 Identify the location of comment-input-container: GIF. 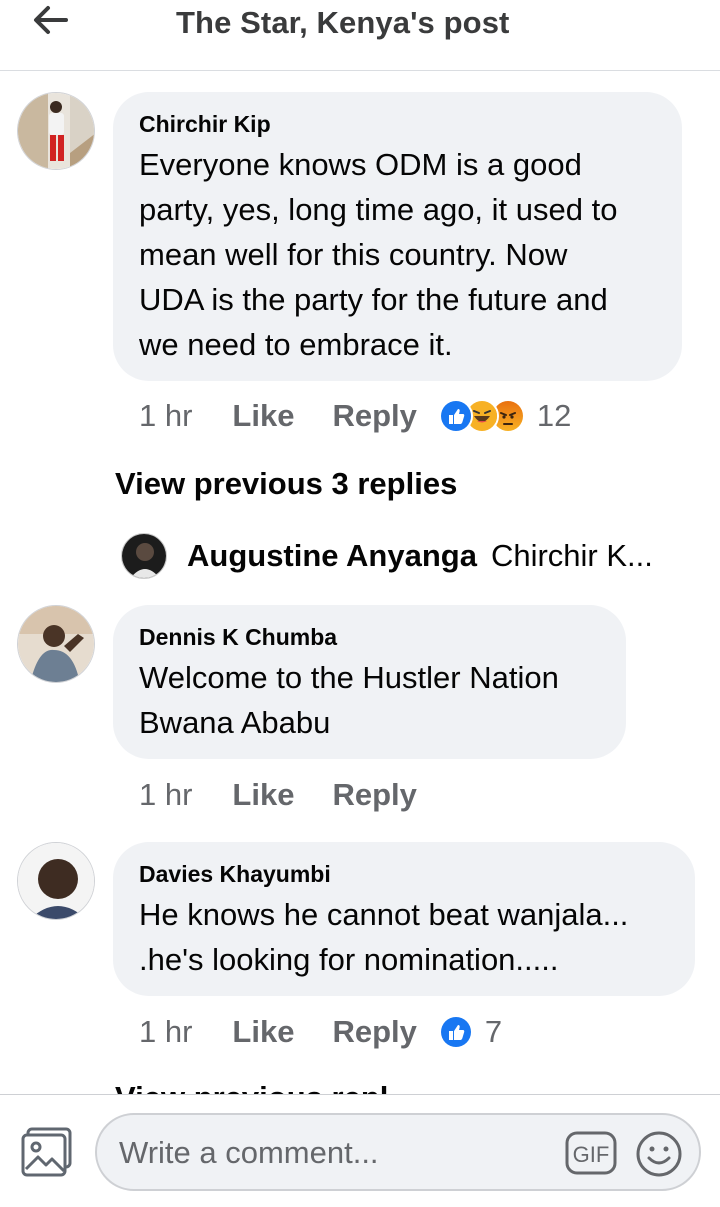
(398, 1152).